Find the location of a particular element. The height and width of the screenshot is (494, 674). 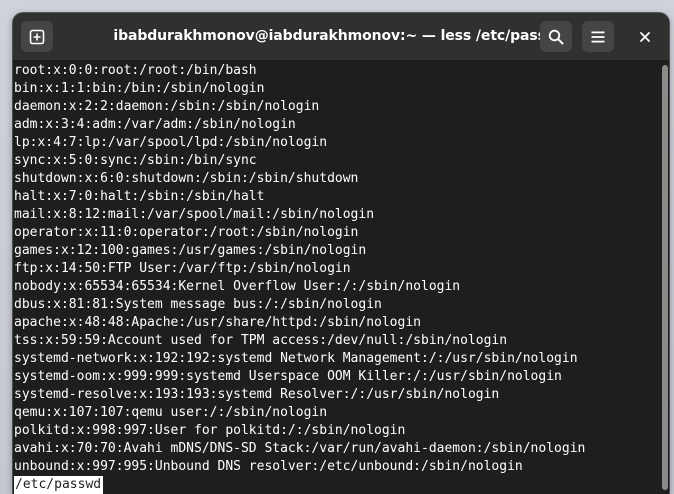

terminal-line: adm:x:3:4:adm:/var/adm:/sbin/nologin is located at coordinates (155, 124).